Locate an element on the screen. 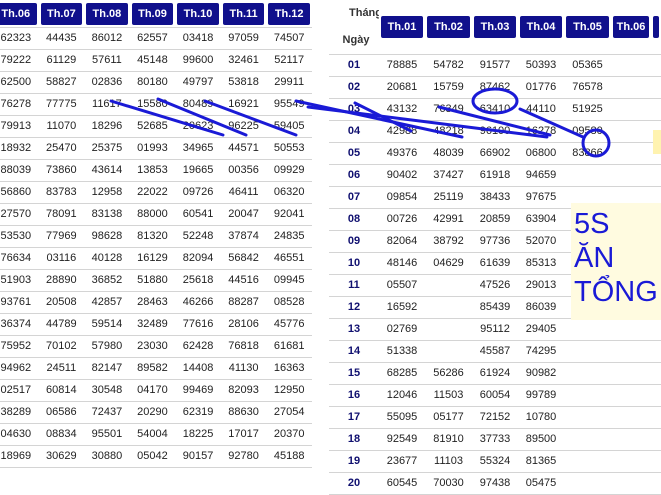 The image size is (661, 495). day-cell: 16 is located at coordinates (354, 395).